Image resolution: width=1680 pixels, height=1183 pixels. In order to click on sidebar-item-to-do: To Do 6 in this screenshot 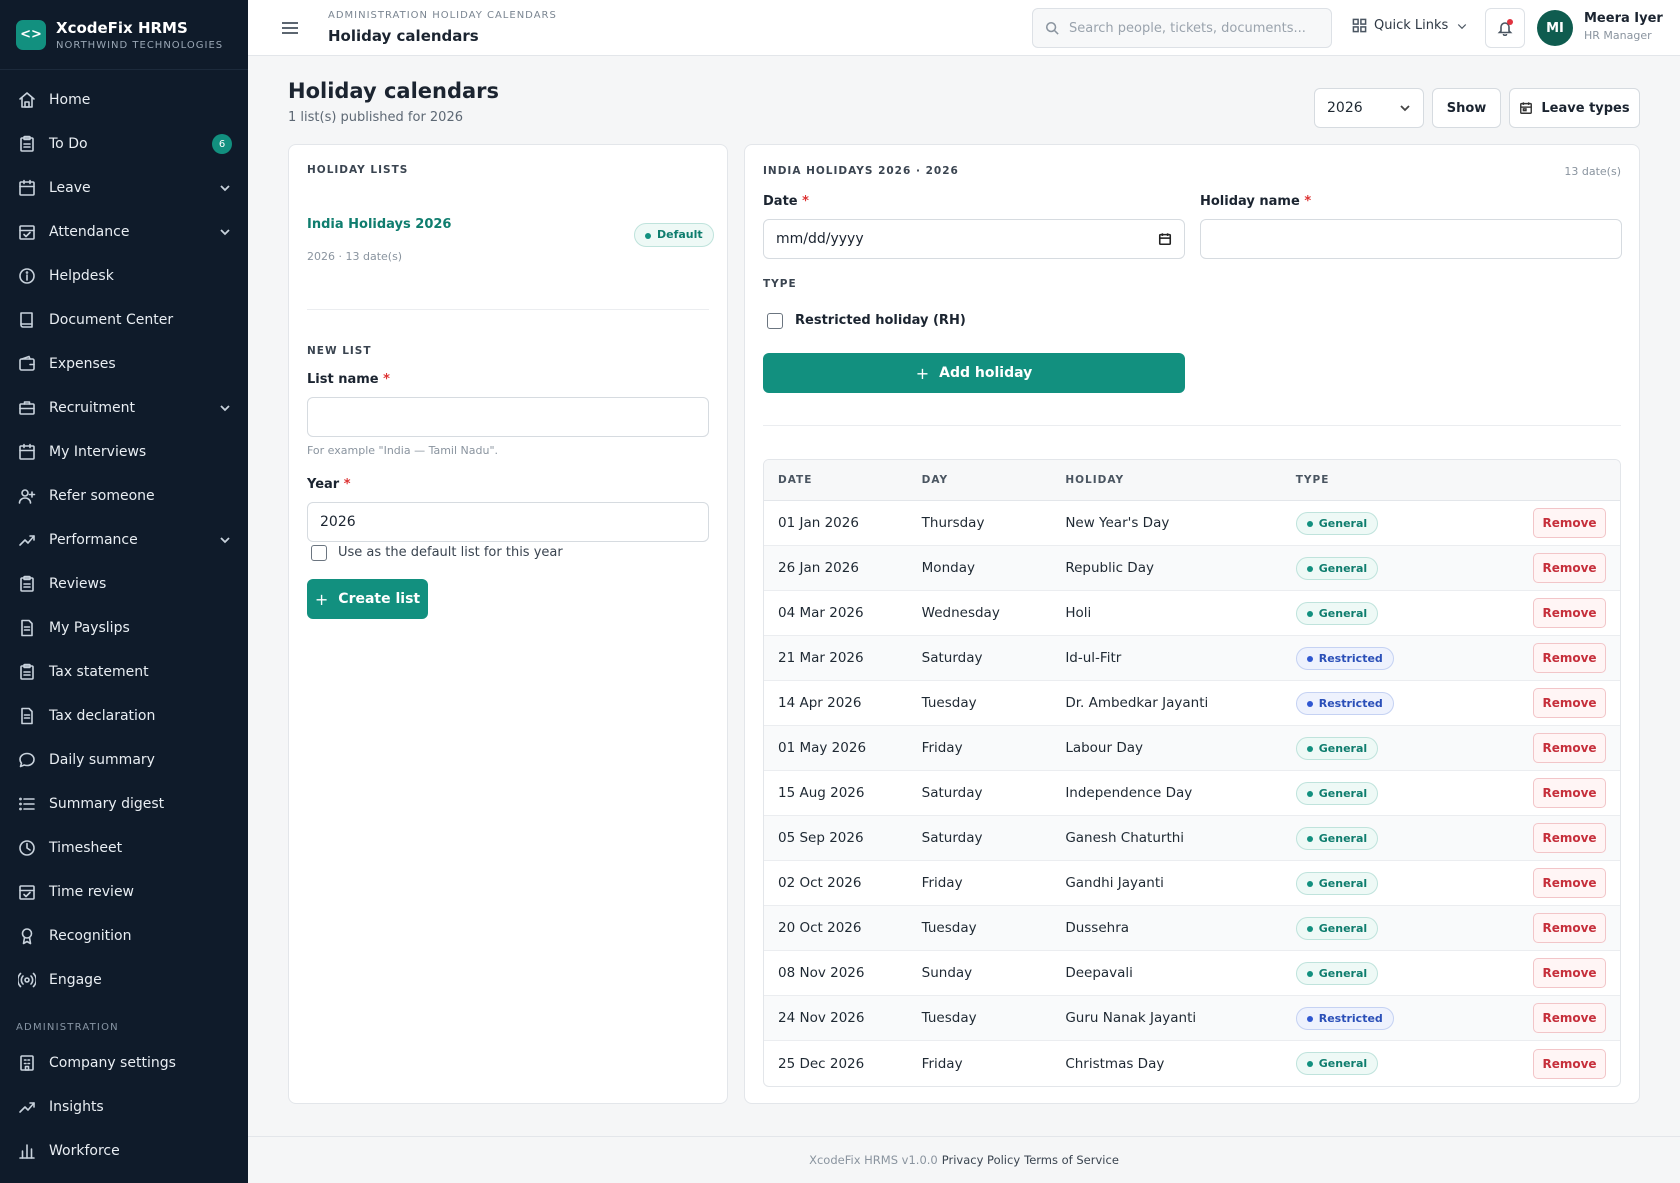, I will do `click(124, 144)`.